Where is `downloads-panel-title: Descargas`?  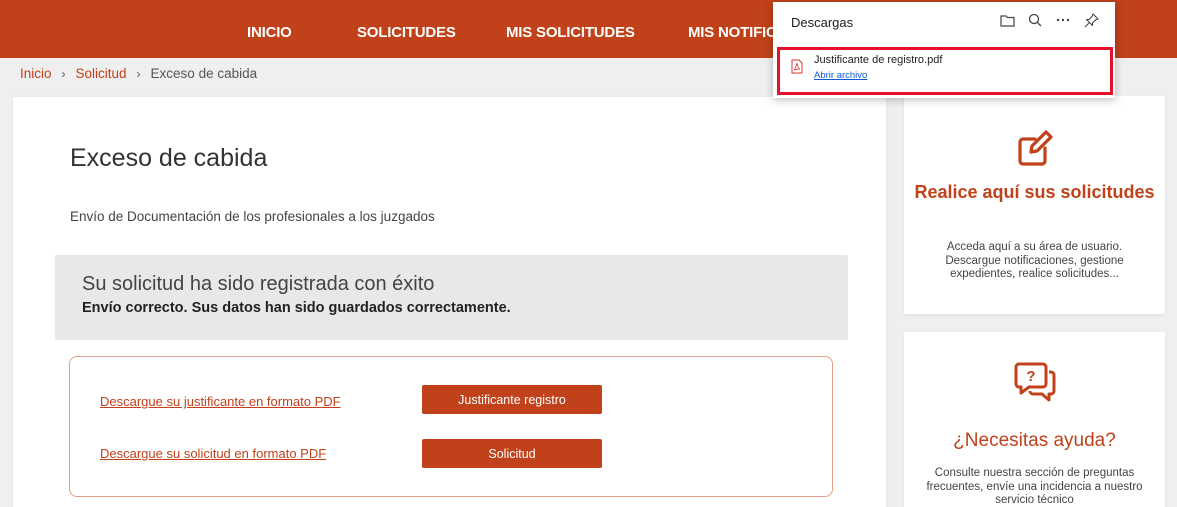
downloads-panel-title: Descargas is located at coordinates (822, 22).